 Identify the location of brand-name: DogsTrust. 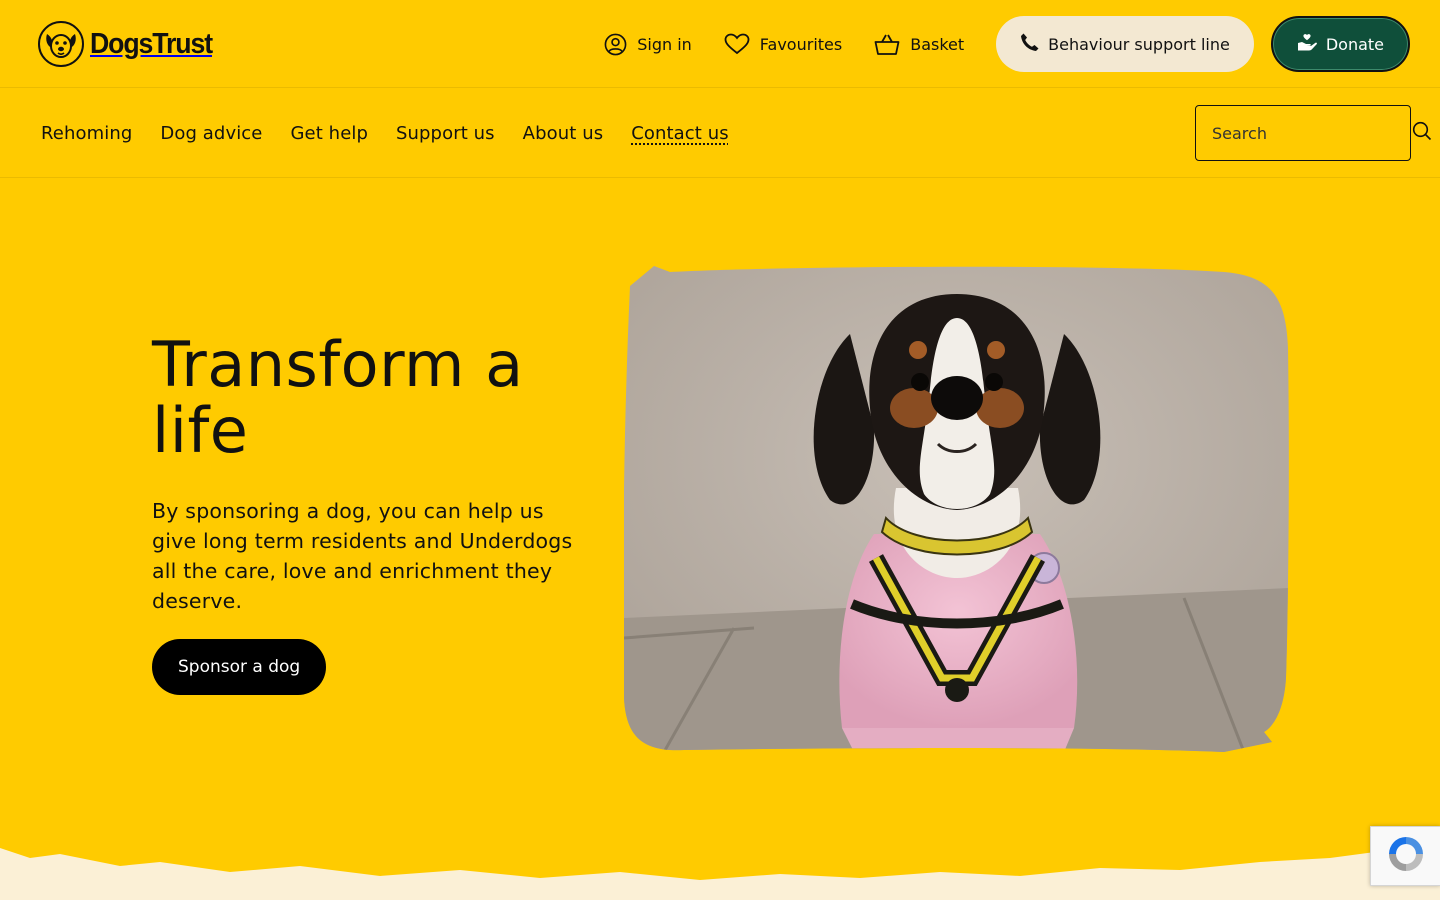
(151, 43).